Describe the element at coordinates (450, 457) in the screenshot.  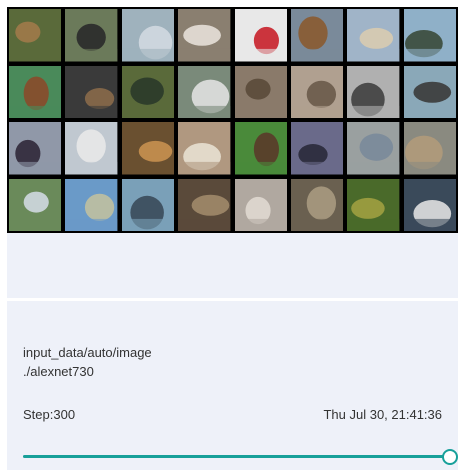
I see `slider-thumb` at that location.